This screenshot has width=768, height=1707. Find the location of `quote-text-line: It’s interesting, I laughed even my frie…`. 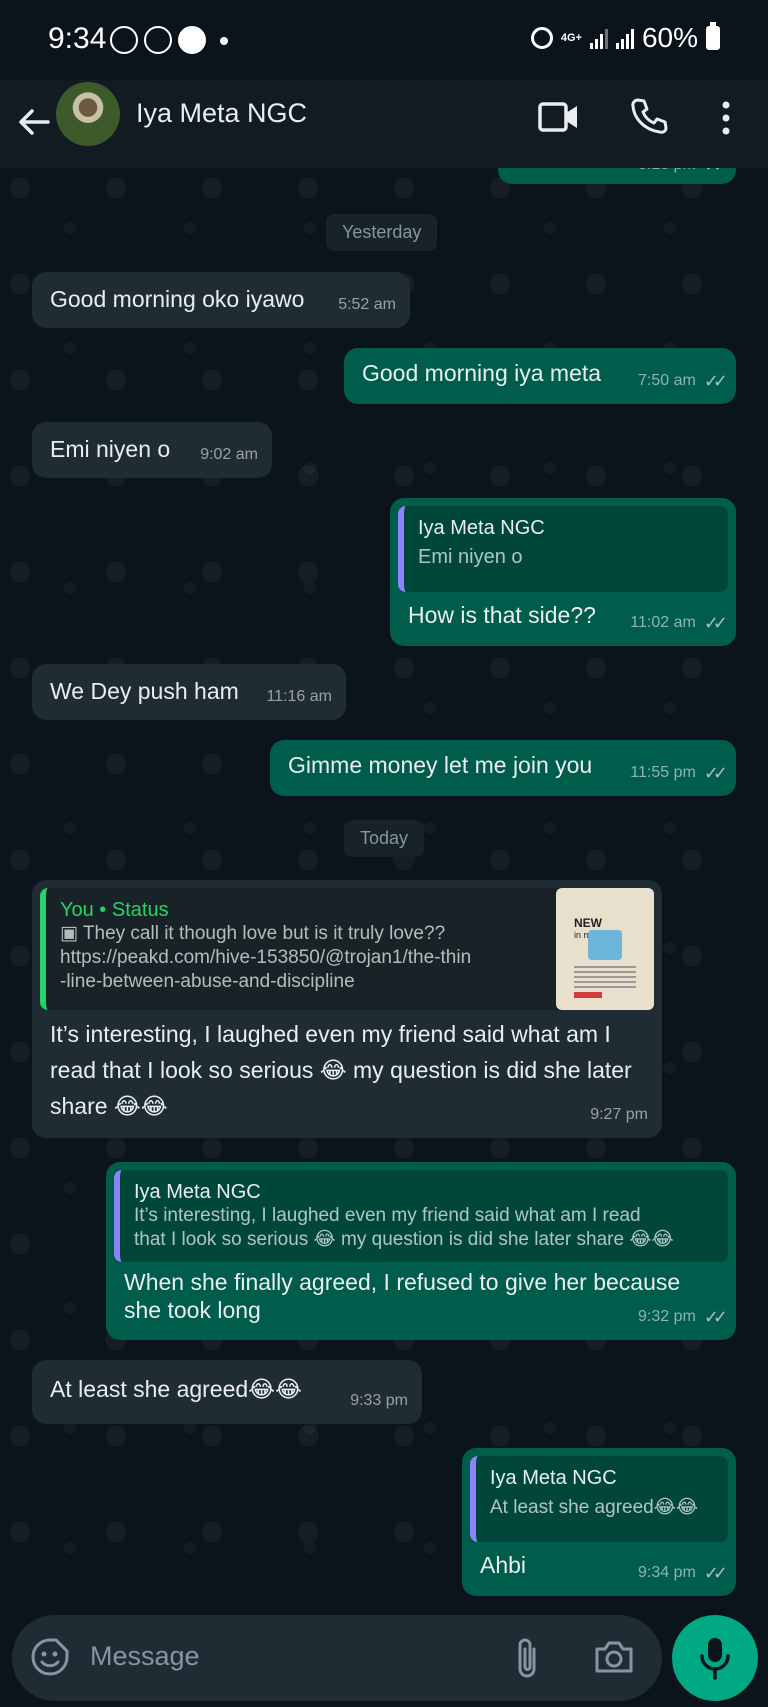

quote-text-line: It’s interesting, I laughed even my frie… is located at coordinates (387, 1215).